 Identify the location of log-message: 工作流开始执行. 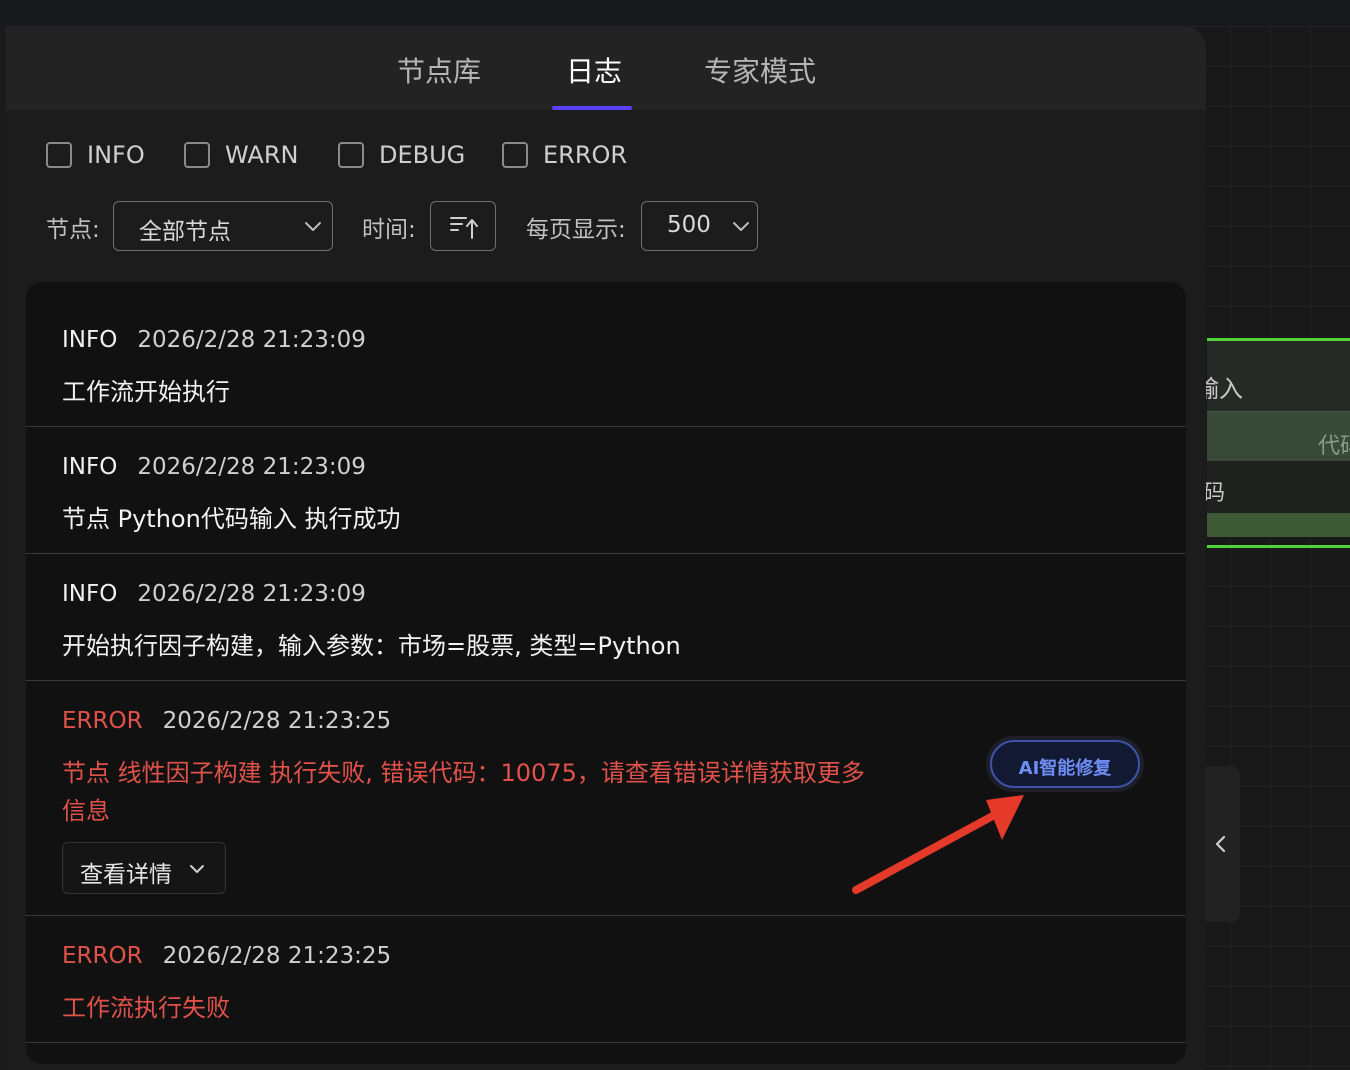
(146, 392).